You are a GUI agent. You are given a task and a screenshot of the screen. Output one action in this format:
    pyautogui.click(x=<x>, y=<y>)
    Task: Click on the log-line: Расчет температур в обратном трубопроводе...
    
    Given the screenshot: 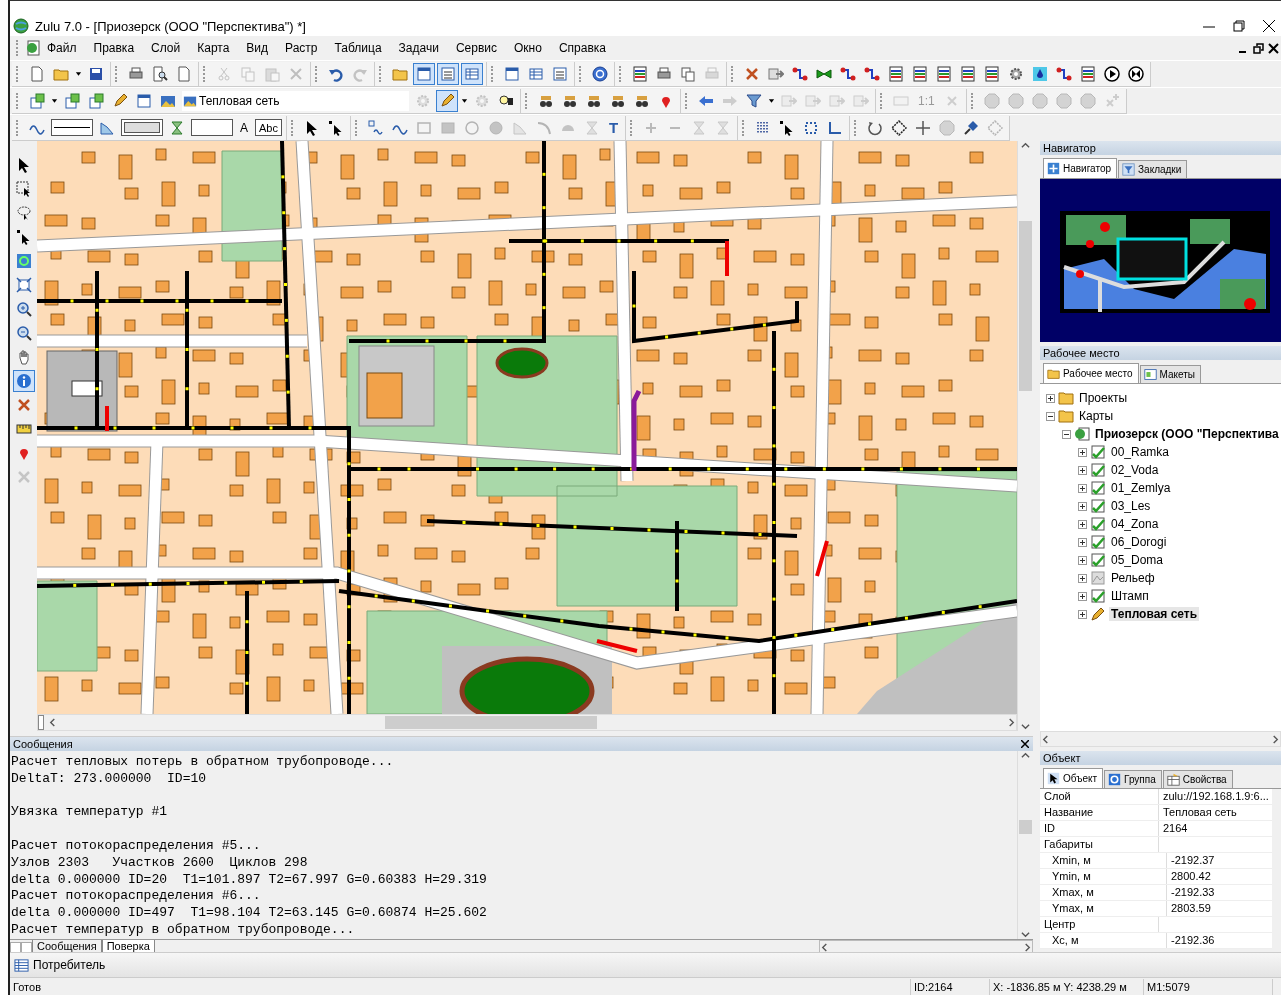 What is the action you would take?
    pyautogui.click(x=183, y=930)
    